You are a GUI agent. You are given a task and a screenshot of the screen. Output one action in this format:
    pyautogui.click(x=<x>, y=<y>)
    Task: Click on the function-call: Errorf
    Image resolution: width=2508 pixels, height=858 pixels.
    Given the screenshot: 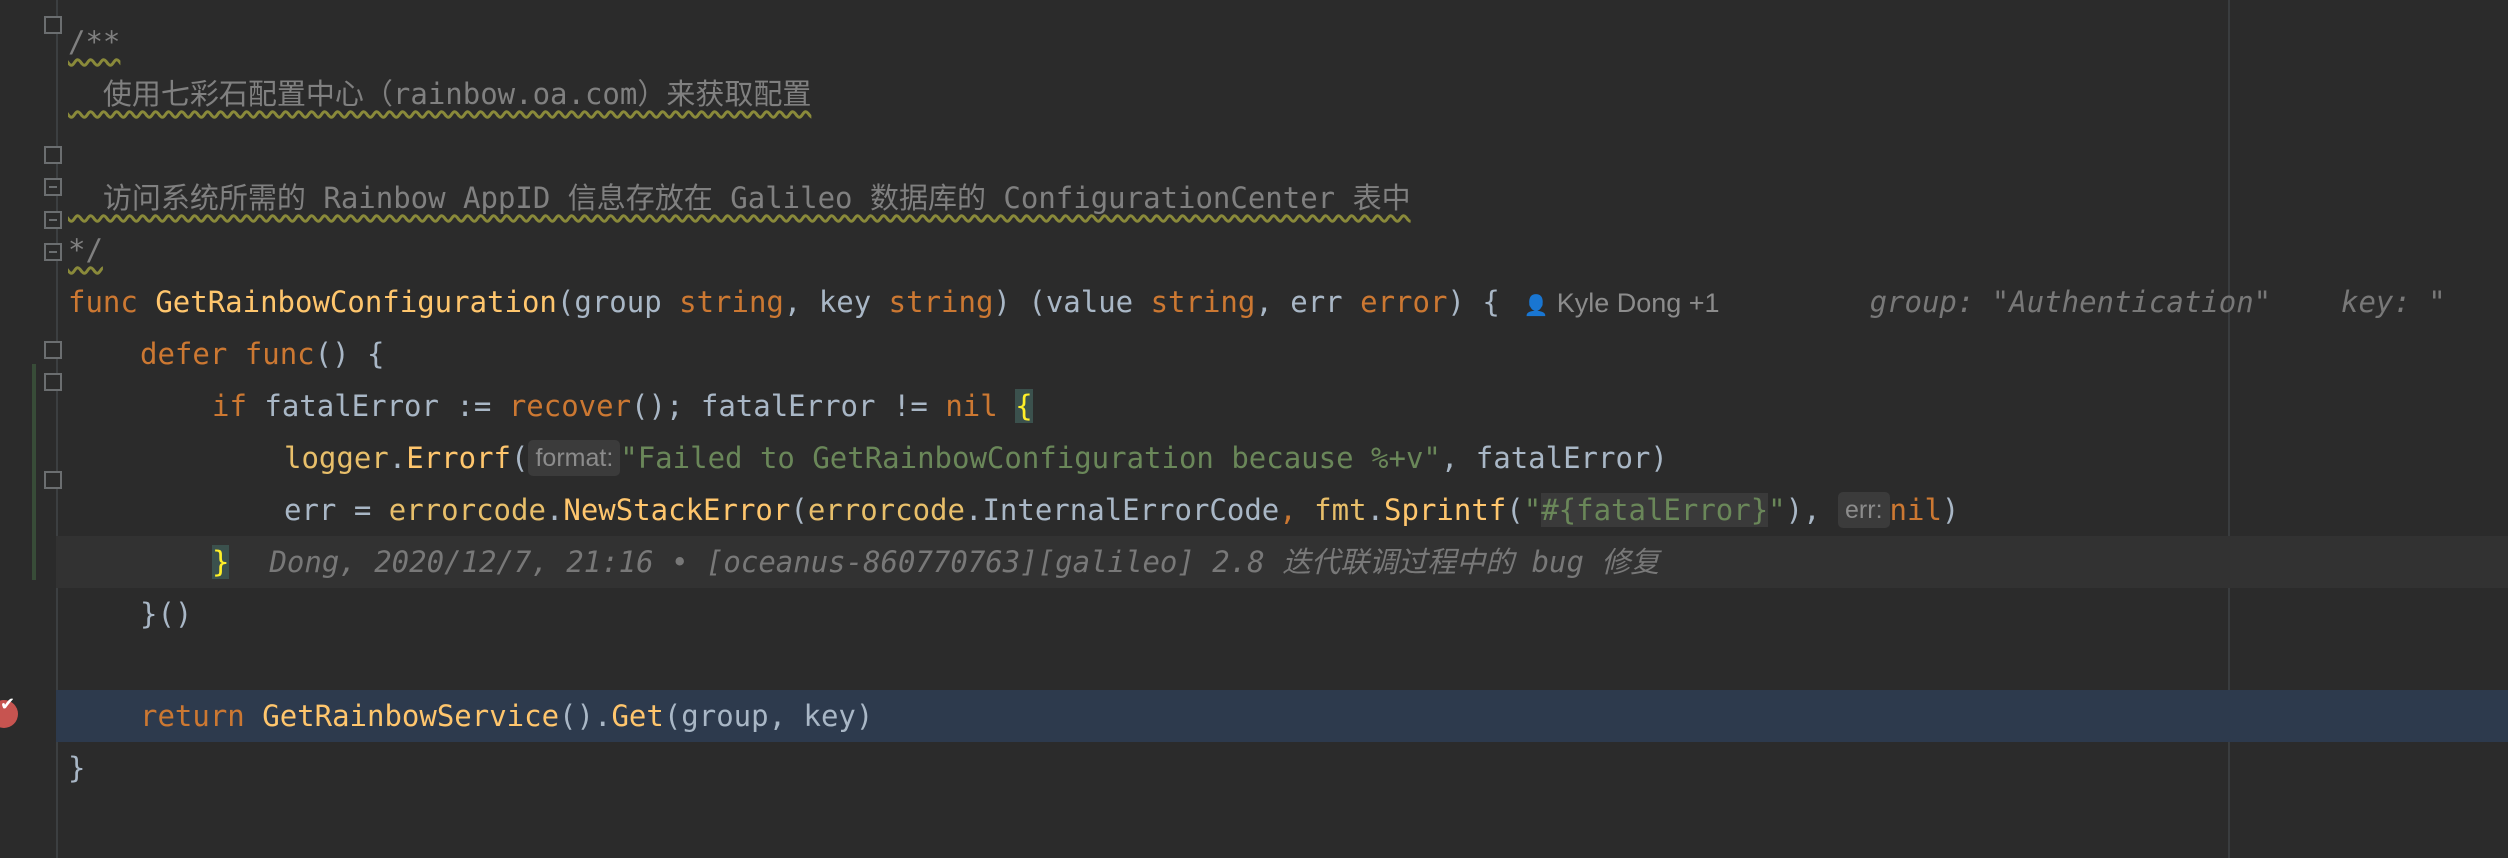 What is the action you would take?
    pyautogui.click(x=458, y=458)
    